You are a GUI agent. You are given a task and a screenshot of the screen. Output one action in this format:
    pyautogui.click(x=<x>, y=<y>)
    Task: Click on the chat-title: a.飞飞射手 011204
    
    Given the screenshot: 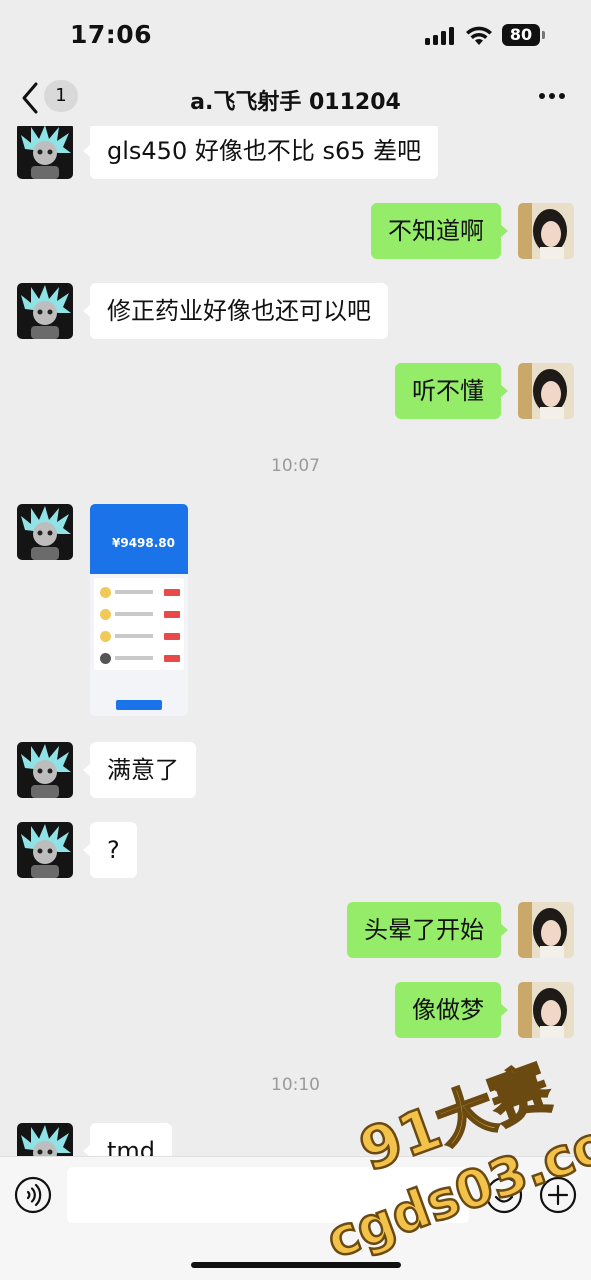 What is the action you would take?
    pyautogui.click(x=295, y=102)
    